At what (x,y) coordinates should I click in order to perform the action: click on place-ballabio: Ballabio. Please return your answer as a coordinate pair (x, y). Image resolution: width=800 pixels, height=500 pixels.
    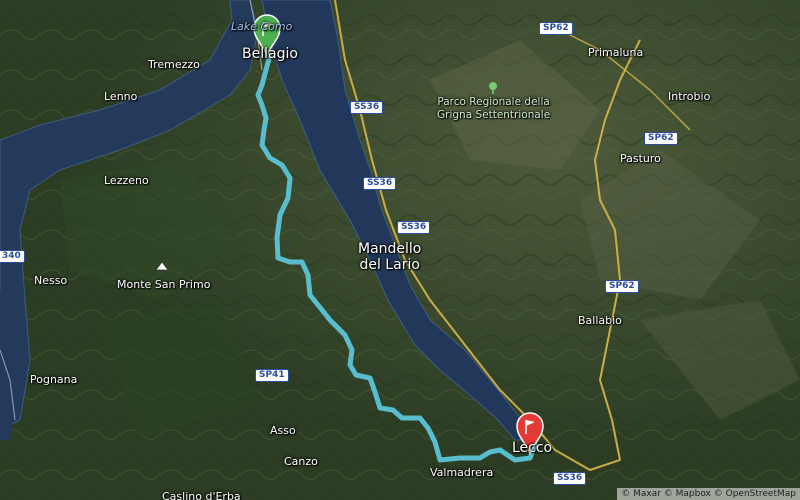
    Looking at the image, I should click on (600, 320).